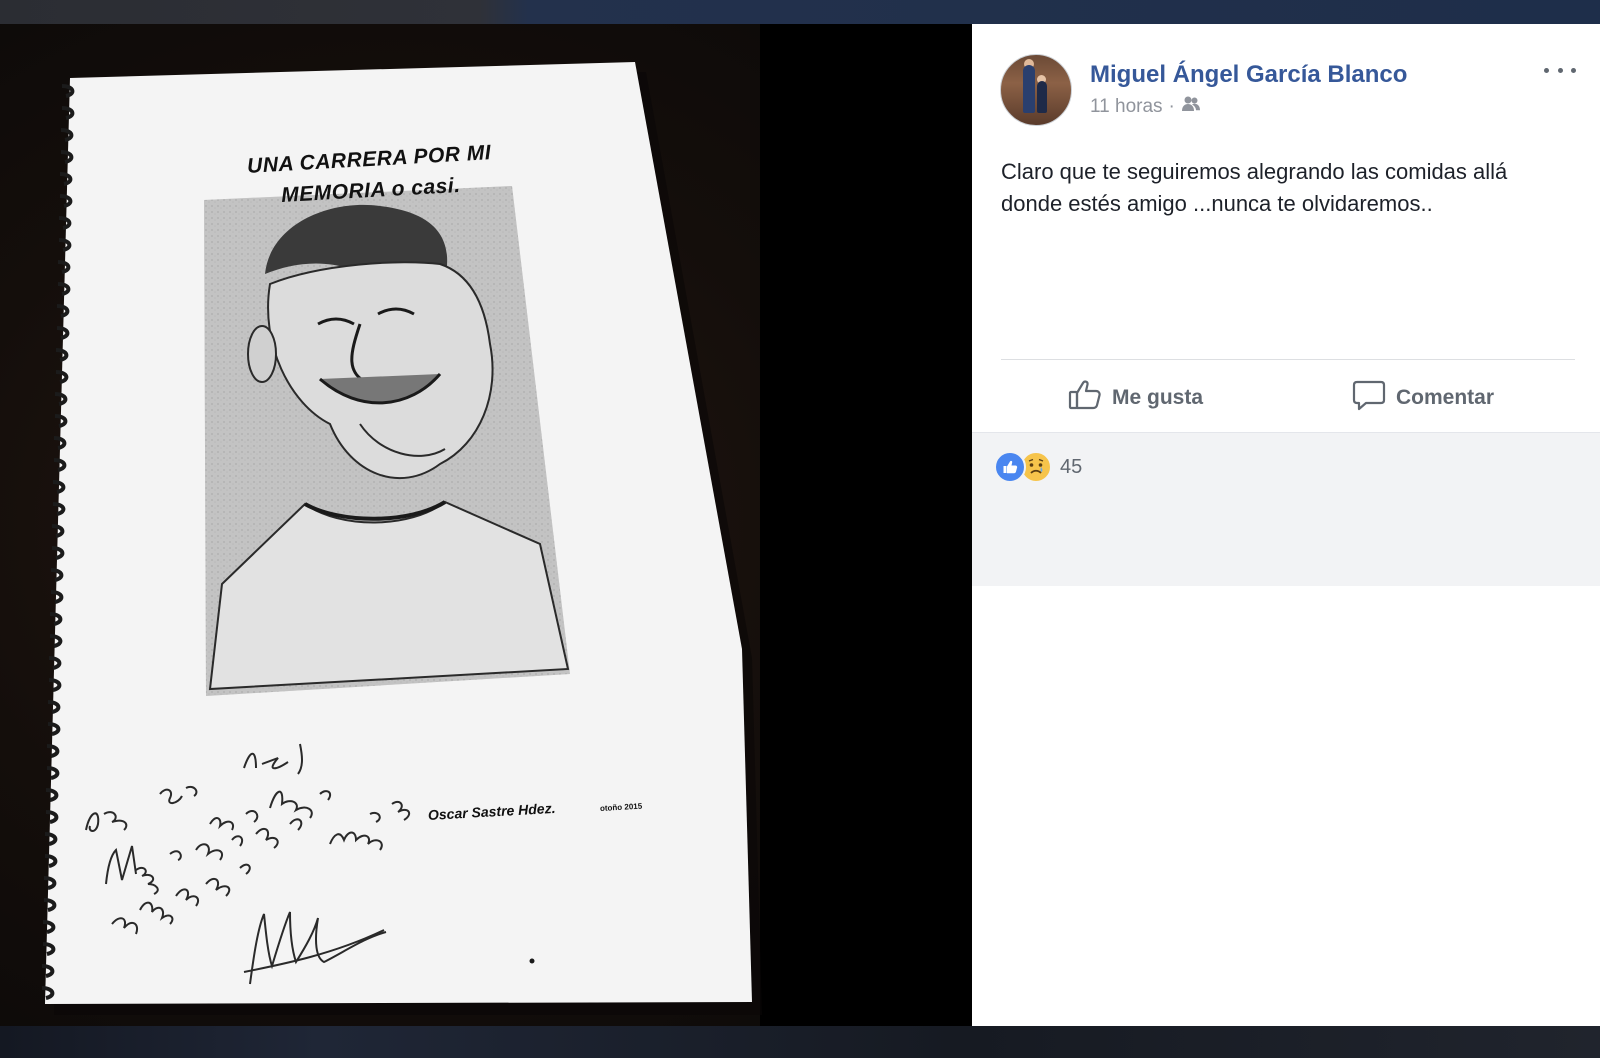  I want to click on more-options-icon, so click(1560, 70).